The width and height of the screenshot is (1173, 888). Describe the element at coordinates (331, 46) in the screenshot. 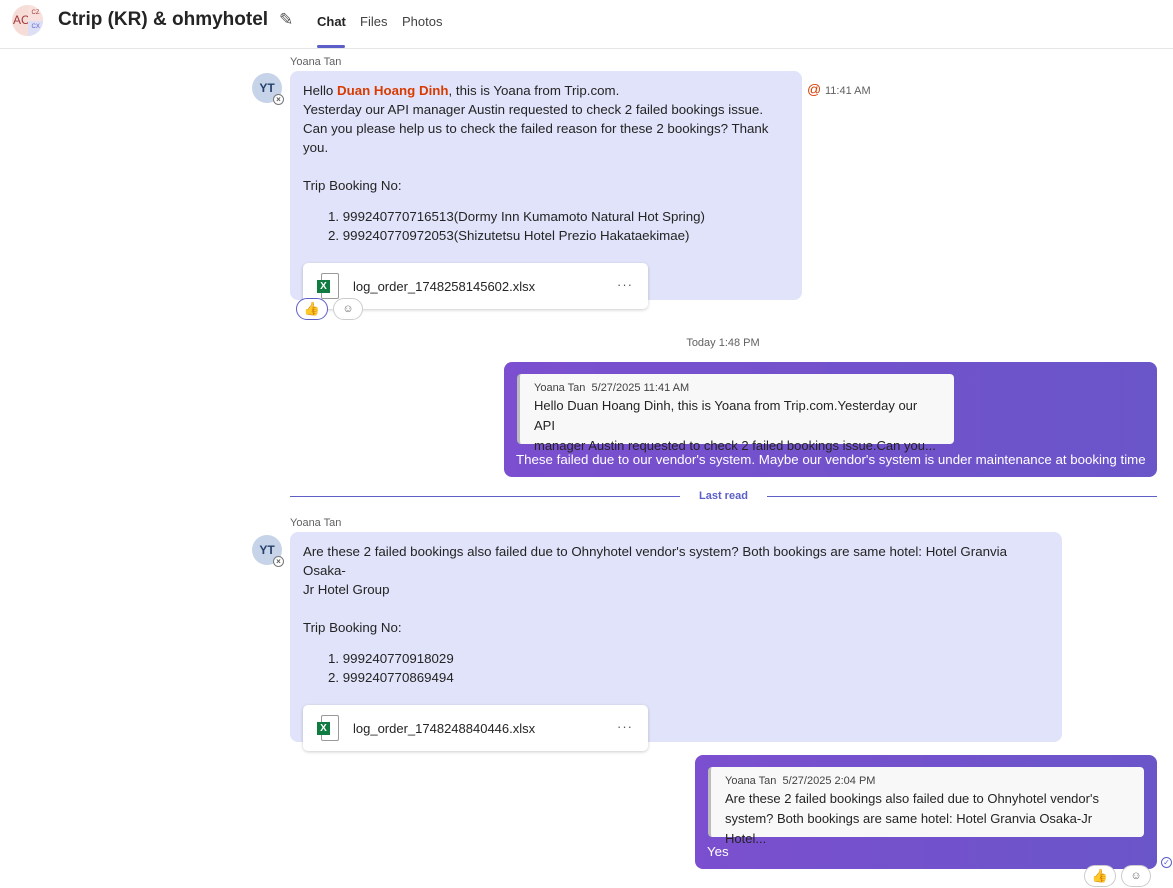

I see `active-tab-indicator` at that location.